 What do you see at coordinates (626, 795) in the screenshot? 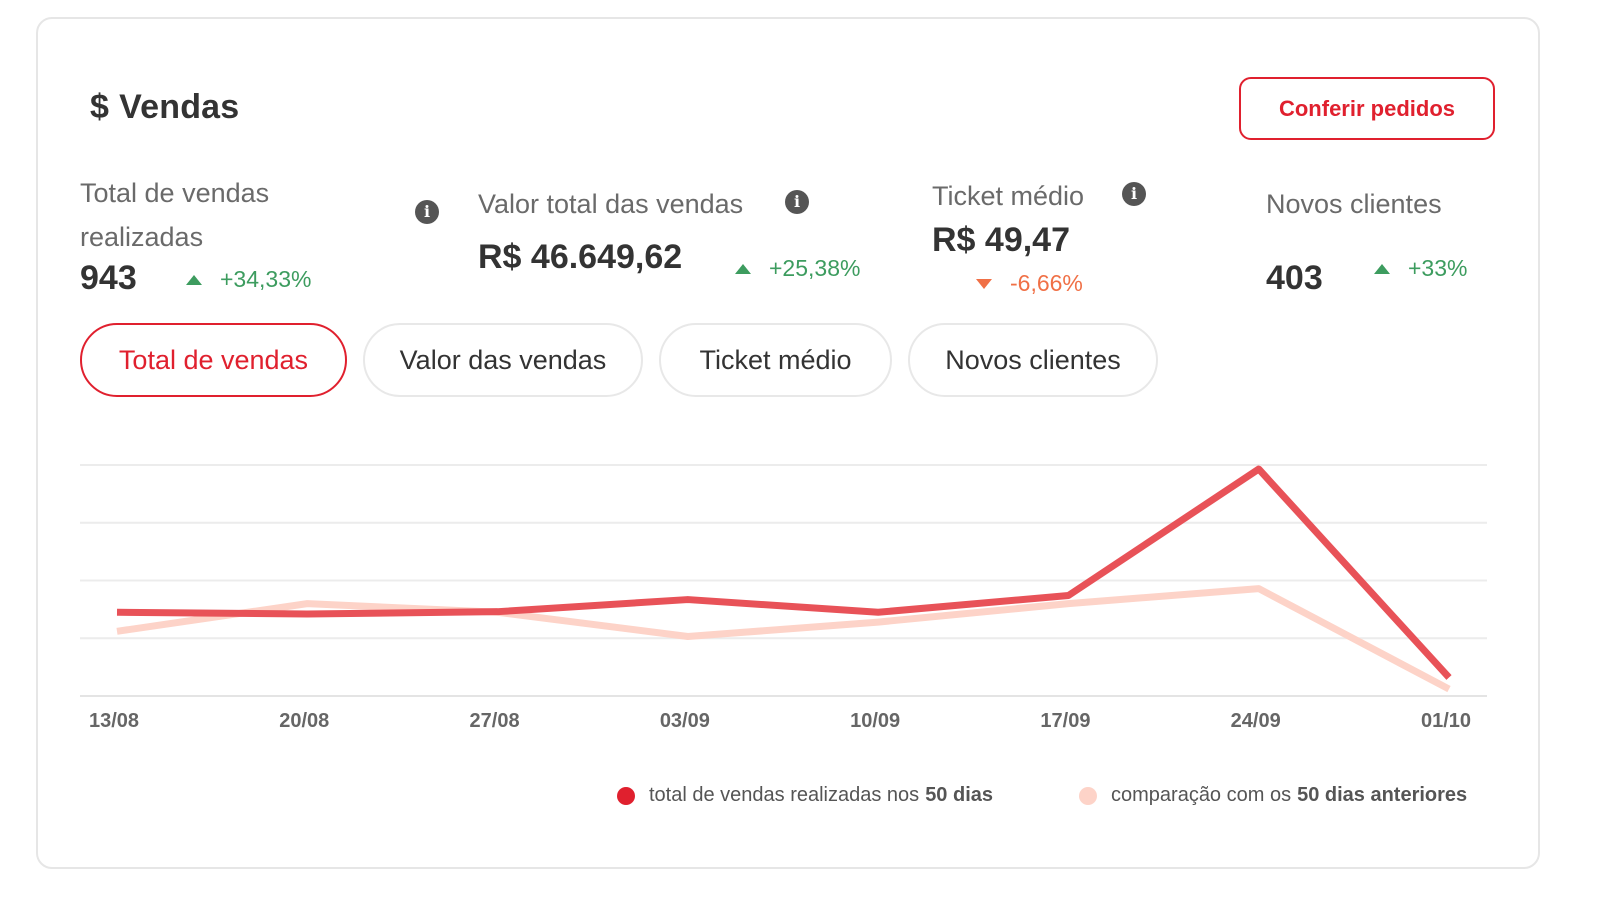
I see `legend-dot-current` at bounding box center [626, 795].